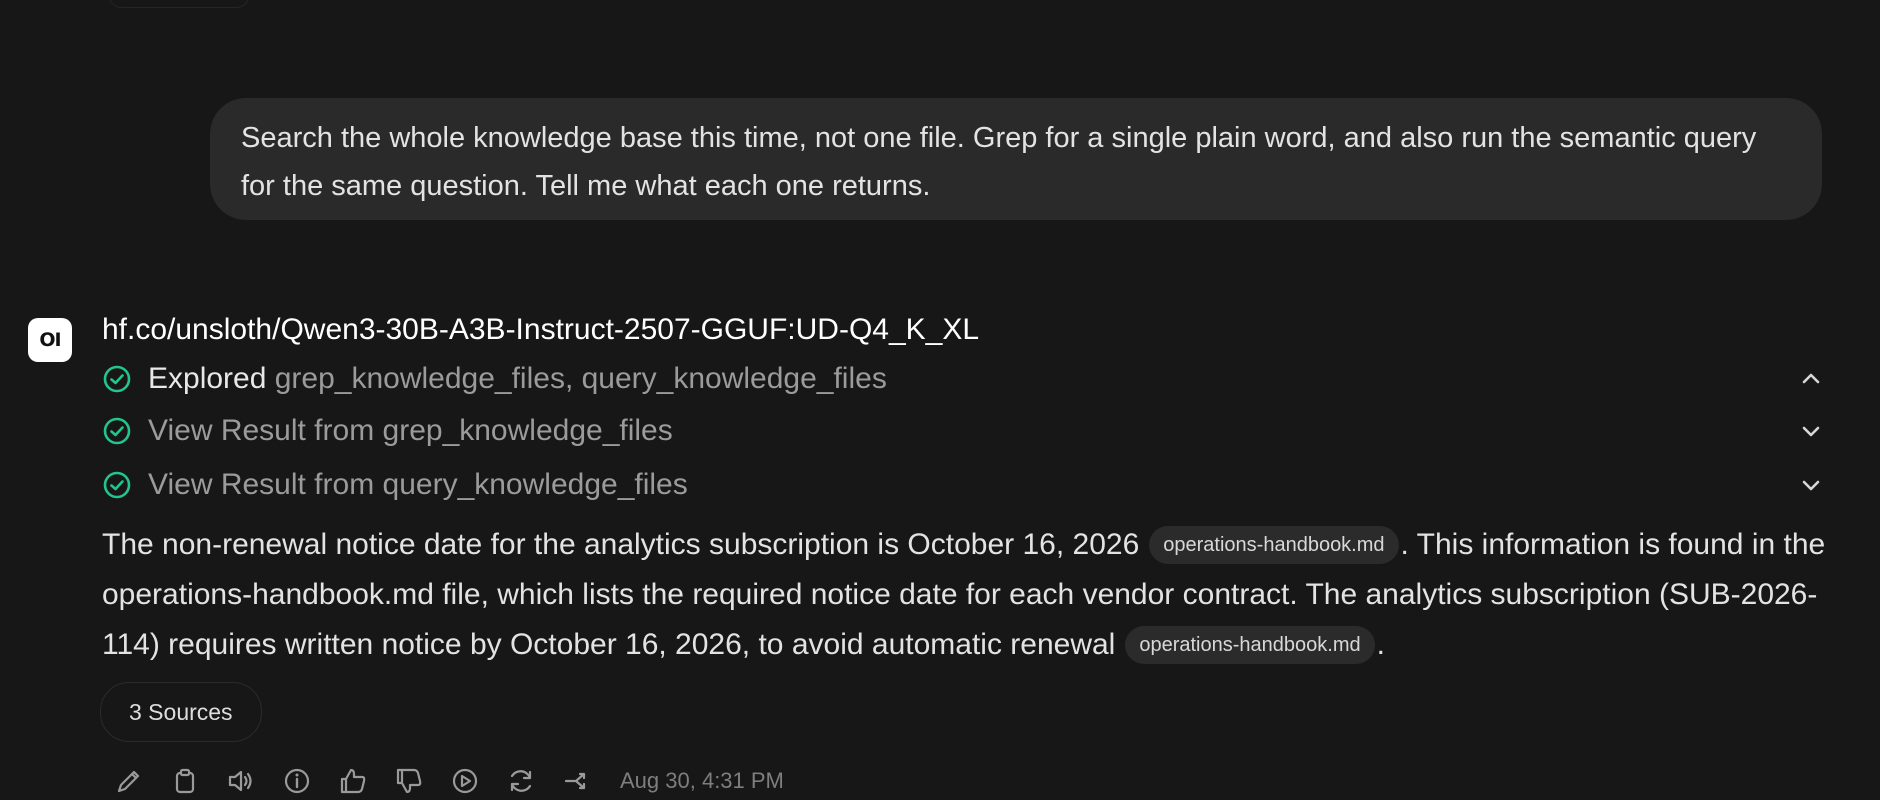 This screenshot has width=1880, height=800. I want to click on previous-message-actions-stub, so click(179, 4).